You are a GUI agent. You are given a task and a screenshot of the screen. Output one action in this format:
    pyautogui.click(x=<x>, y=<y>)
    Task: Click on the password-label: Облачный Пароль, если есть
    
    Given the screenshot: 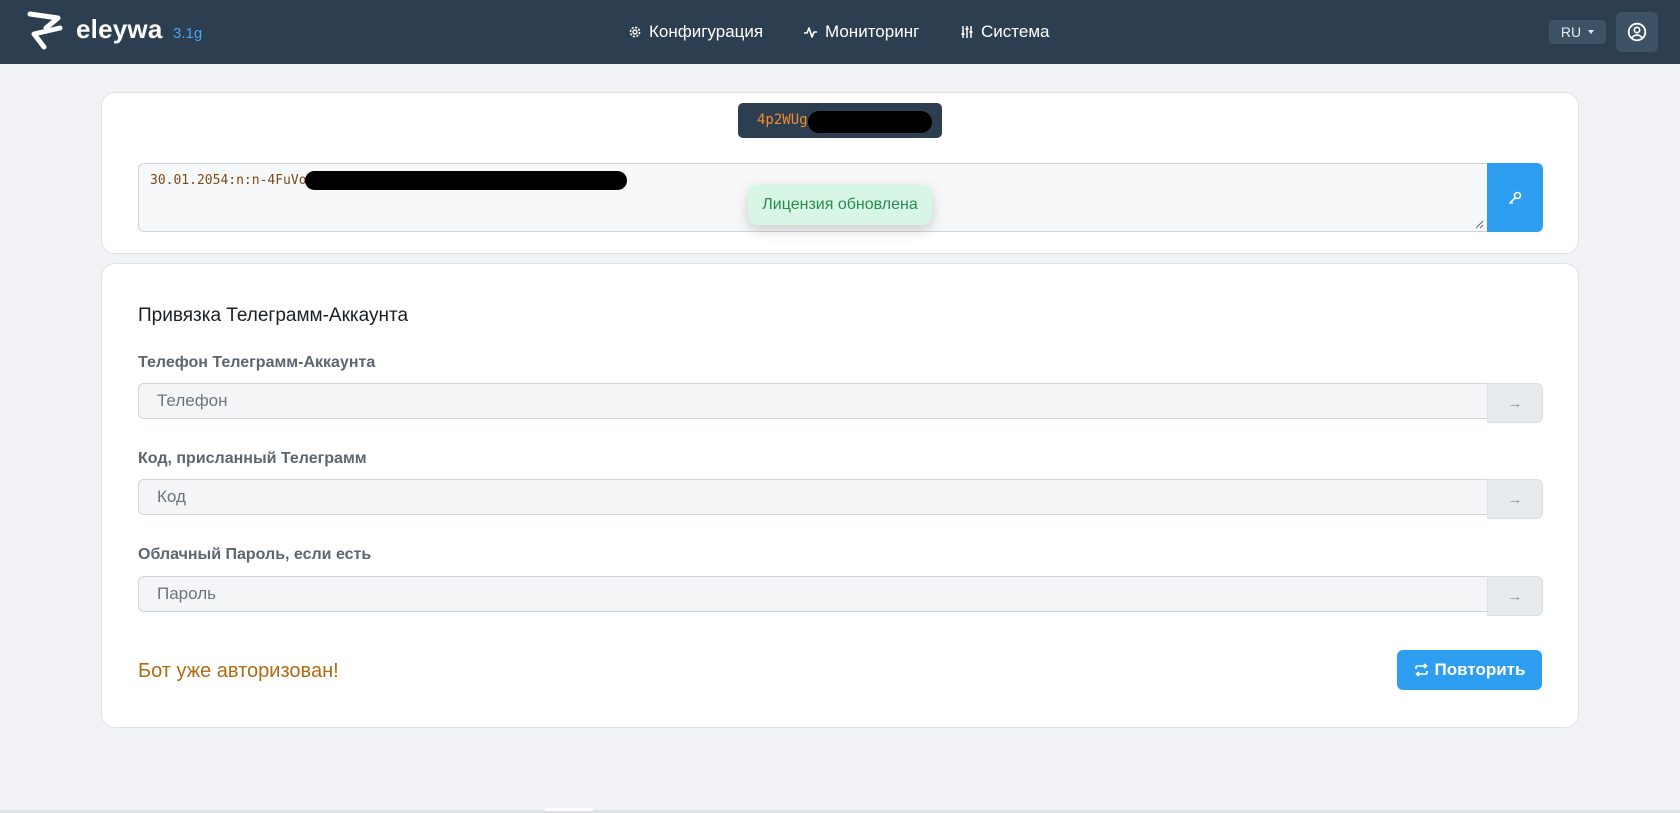 What is the action you would take?
    pyautogui.click(x=255, y=554)
    